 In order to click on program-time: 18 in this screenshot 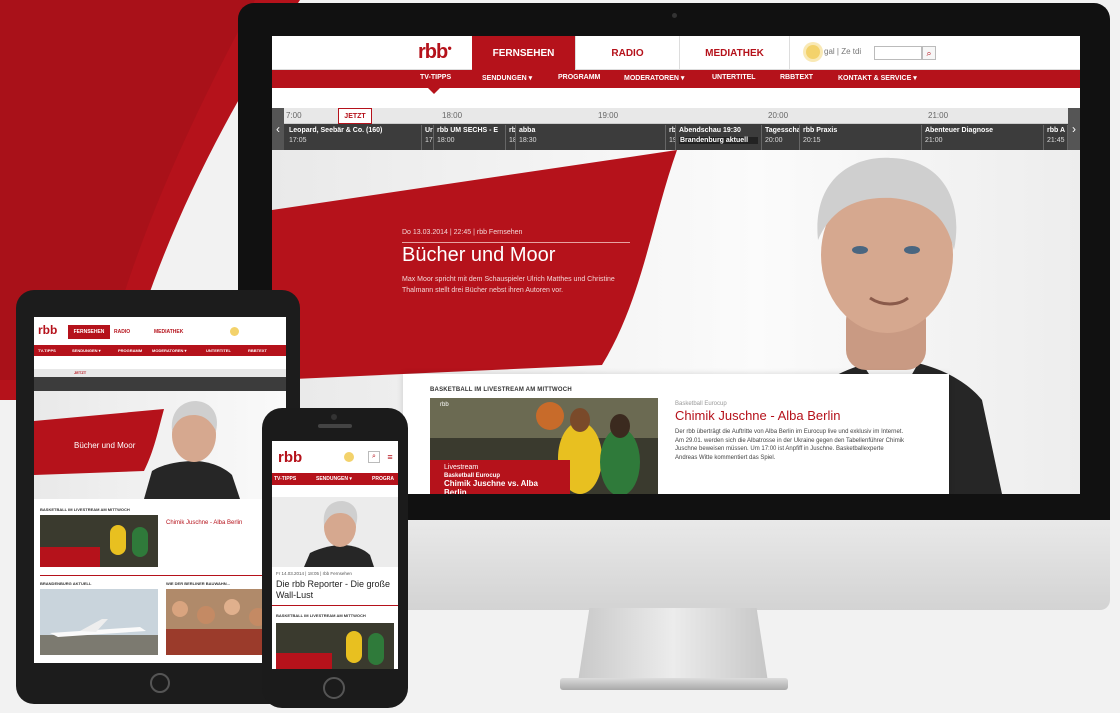, I will do `click(512, 140)`.